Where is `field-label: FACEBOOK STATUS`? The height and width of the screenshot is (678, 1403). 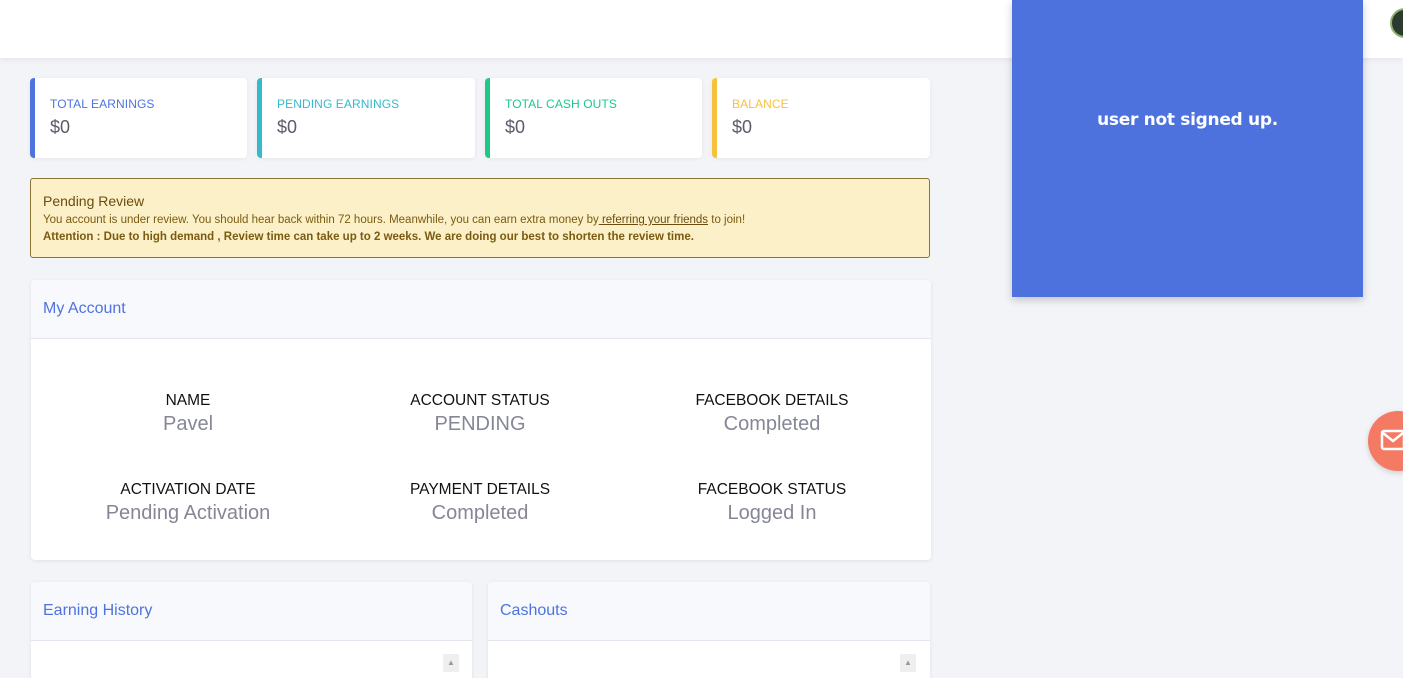
field-label: FACEBOOK STATUS is located at coordinates (772, 489).